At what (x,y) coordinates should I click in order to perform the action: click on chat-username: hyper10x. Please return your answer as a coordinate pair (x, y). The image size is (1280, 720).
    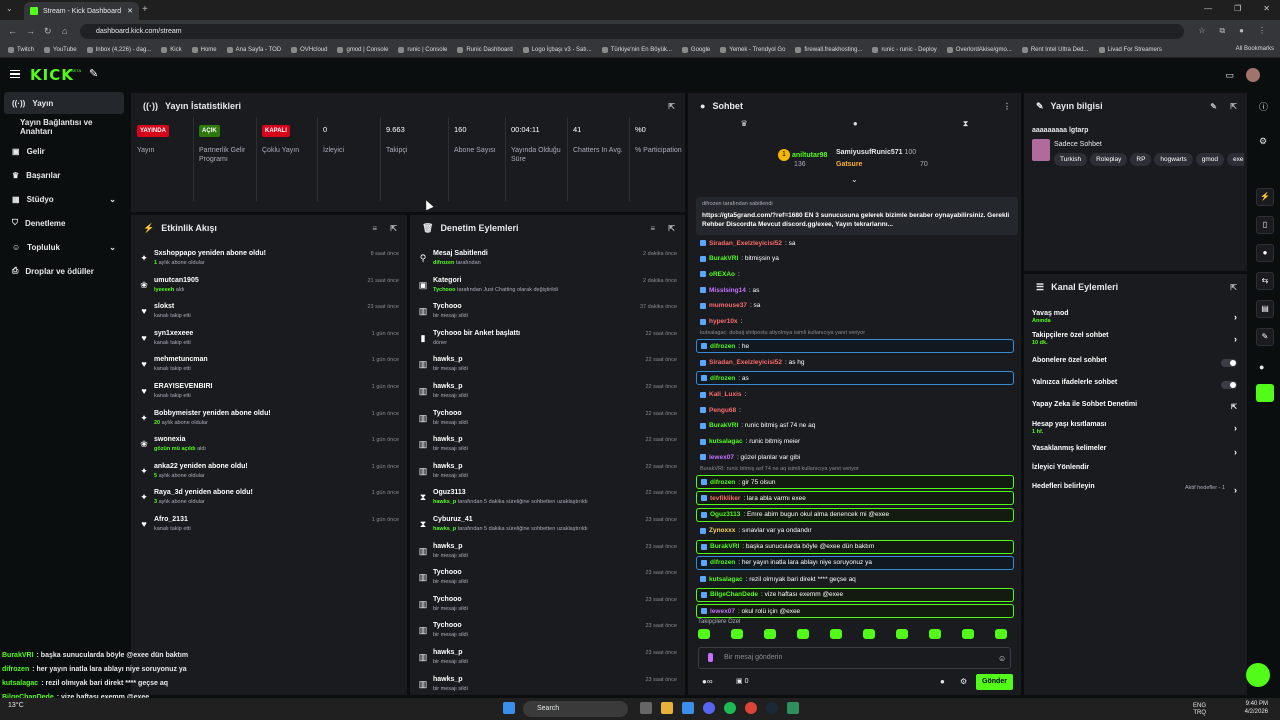
    Looking at the image, I should click on (723, 321).